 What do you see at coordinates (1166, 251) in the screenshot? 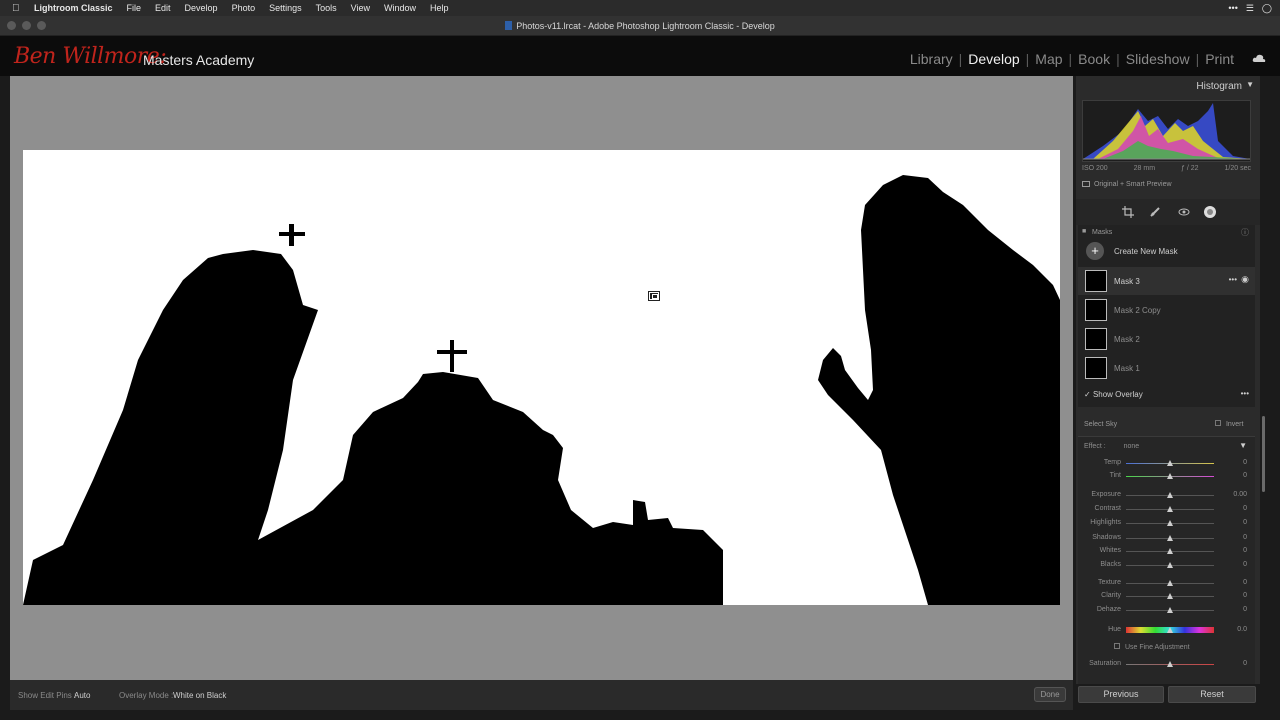
I see `create-new-mask-button: + Create New Mask` at bounding box center [1166, 251].